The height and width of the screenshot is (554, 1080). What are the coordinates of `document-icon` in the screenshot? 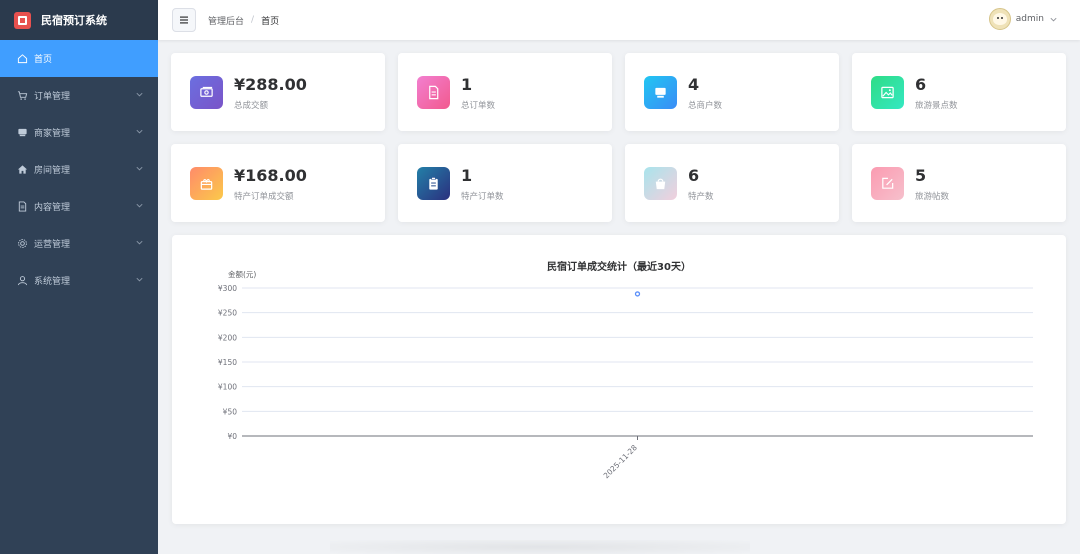 It's located at (22, 207).